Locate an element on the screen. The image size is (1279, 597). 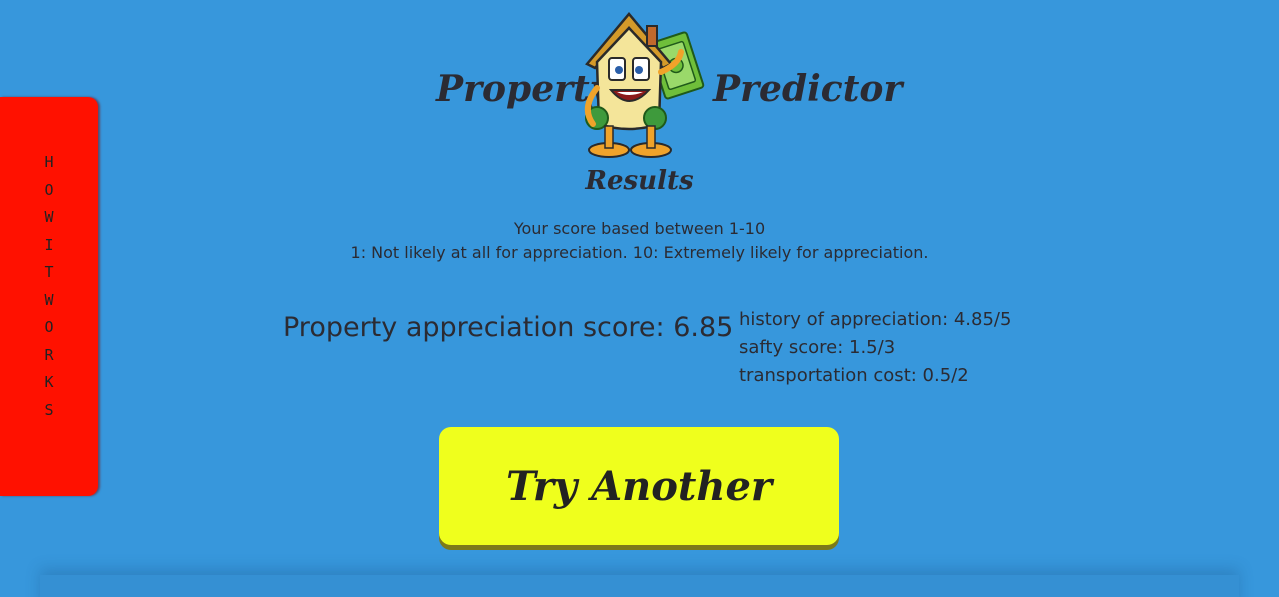
how-it-works-label: HOW IT WORKS is located at coordinates (49, 286).